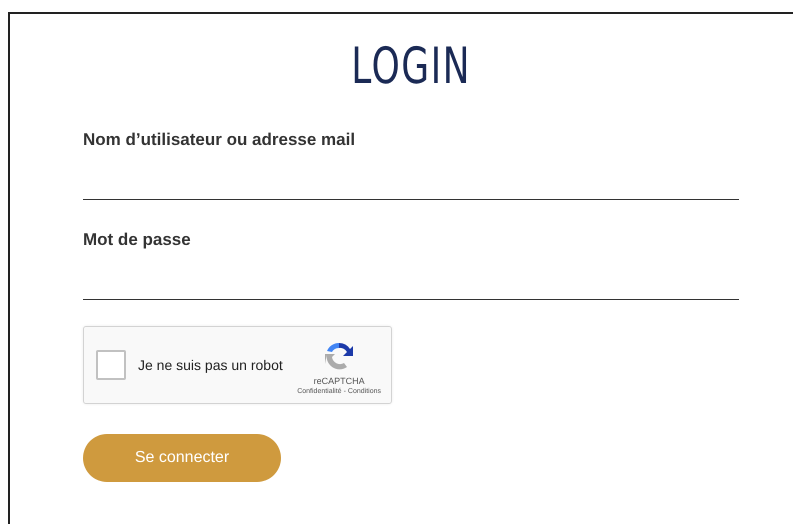 The image size is (793, 524). What do you see at coordinates (219, 140) in the screenshot?
I see `field-label: Nom d’utilisateur ou adresse mail` at bounding box center [219, 140].